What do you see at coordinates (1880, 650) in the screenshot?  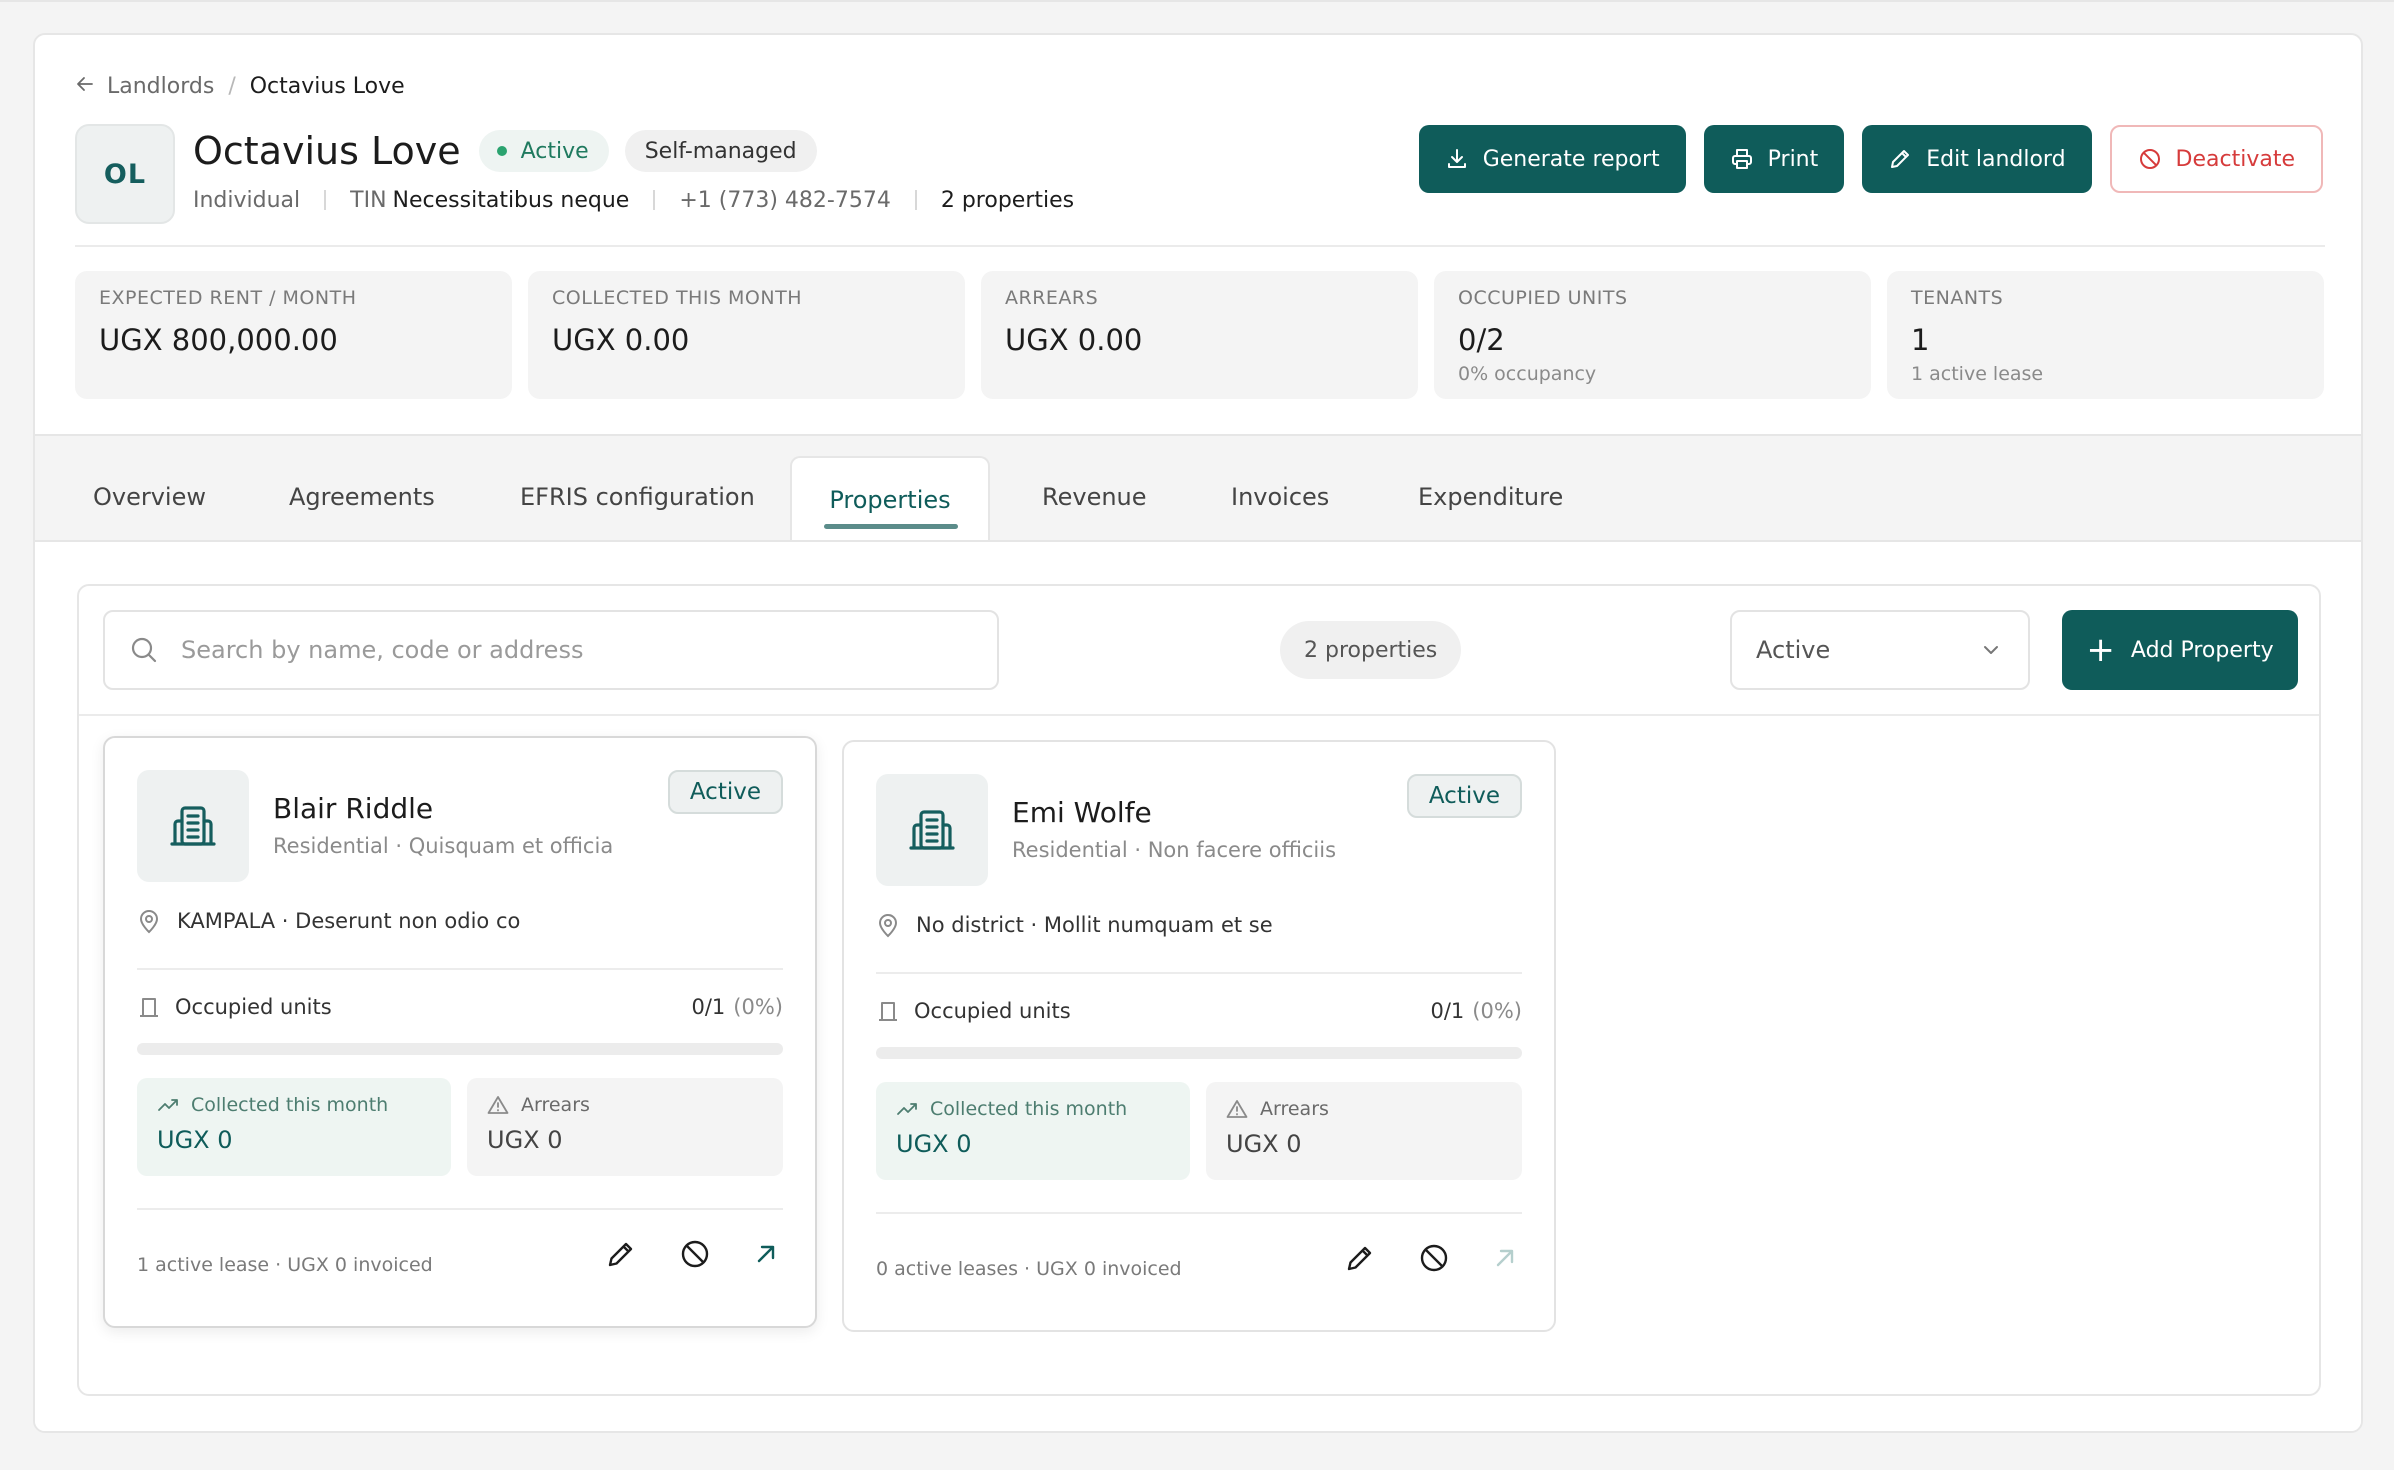 I see `status-filter-select: Active` at bounding box center [1880, 650].